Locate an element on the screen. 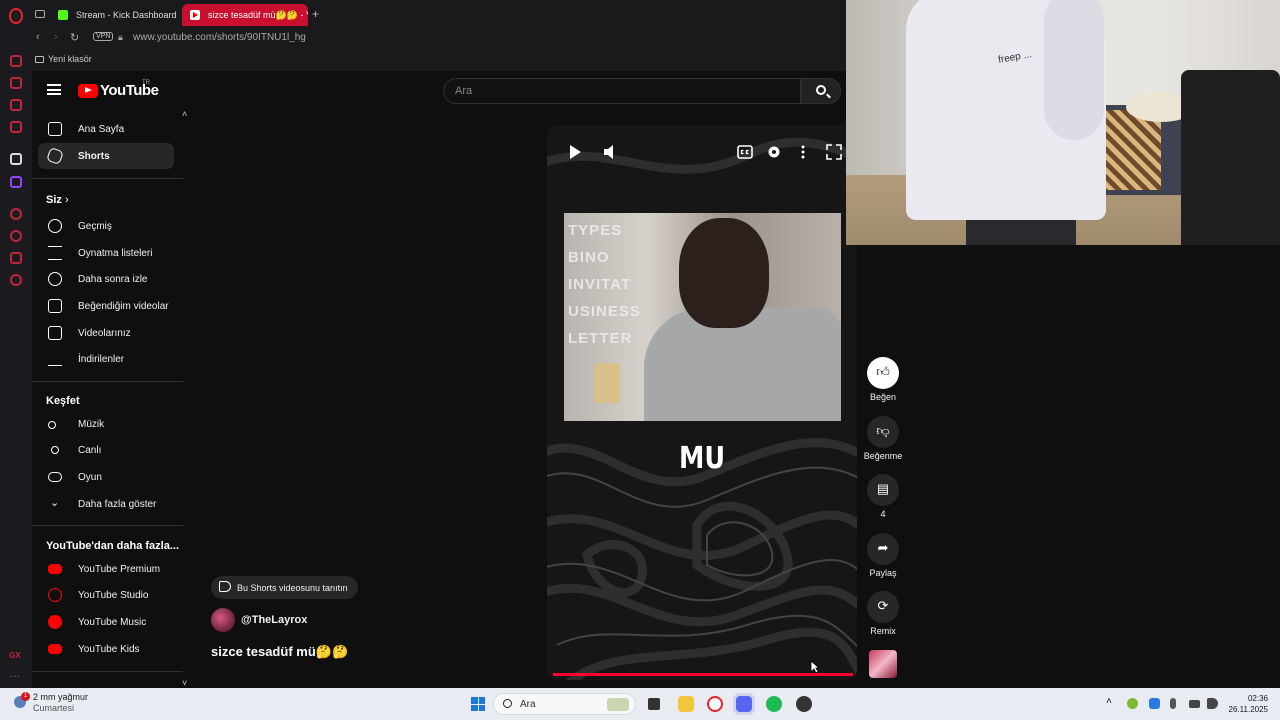  clock-time: 02:36 is located at coordinates (1257, 698).